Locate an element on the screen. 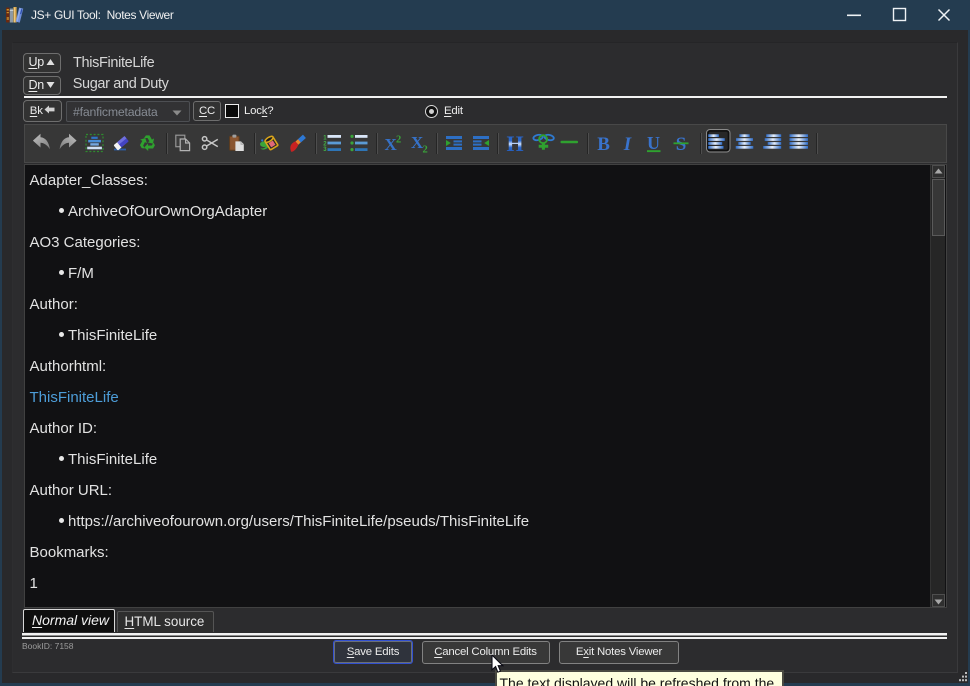  svg-text: H is located at coordinates (515, 143).